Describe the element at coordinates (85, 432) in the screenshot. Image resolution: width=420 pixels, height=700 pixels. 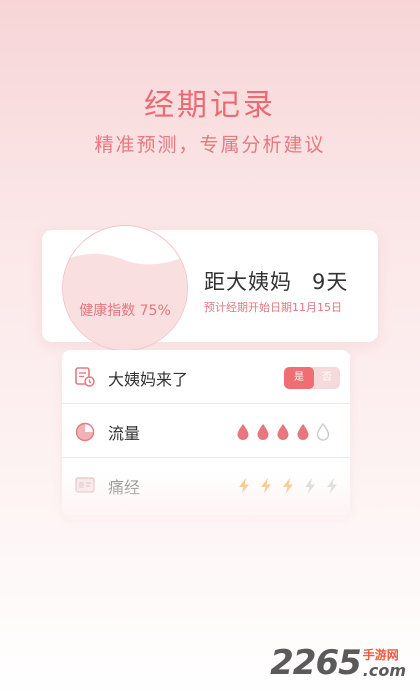
I see `flow-pie-icon` at that location.